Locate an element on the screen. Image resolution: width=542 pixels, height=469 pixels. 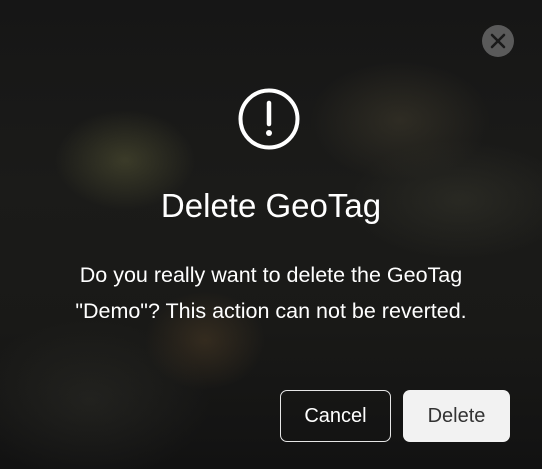
close-icon is located at coordinates (498, 41).